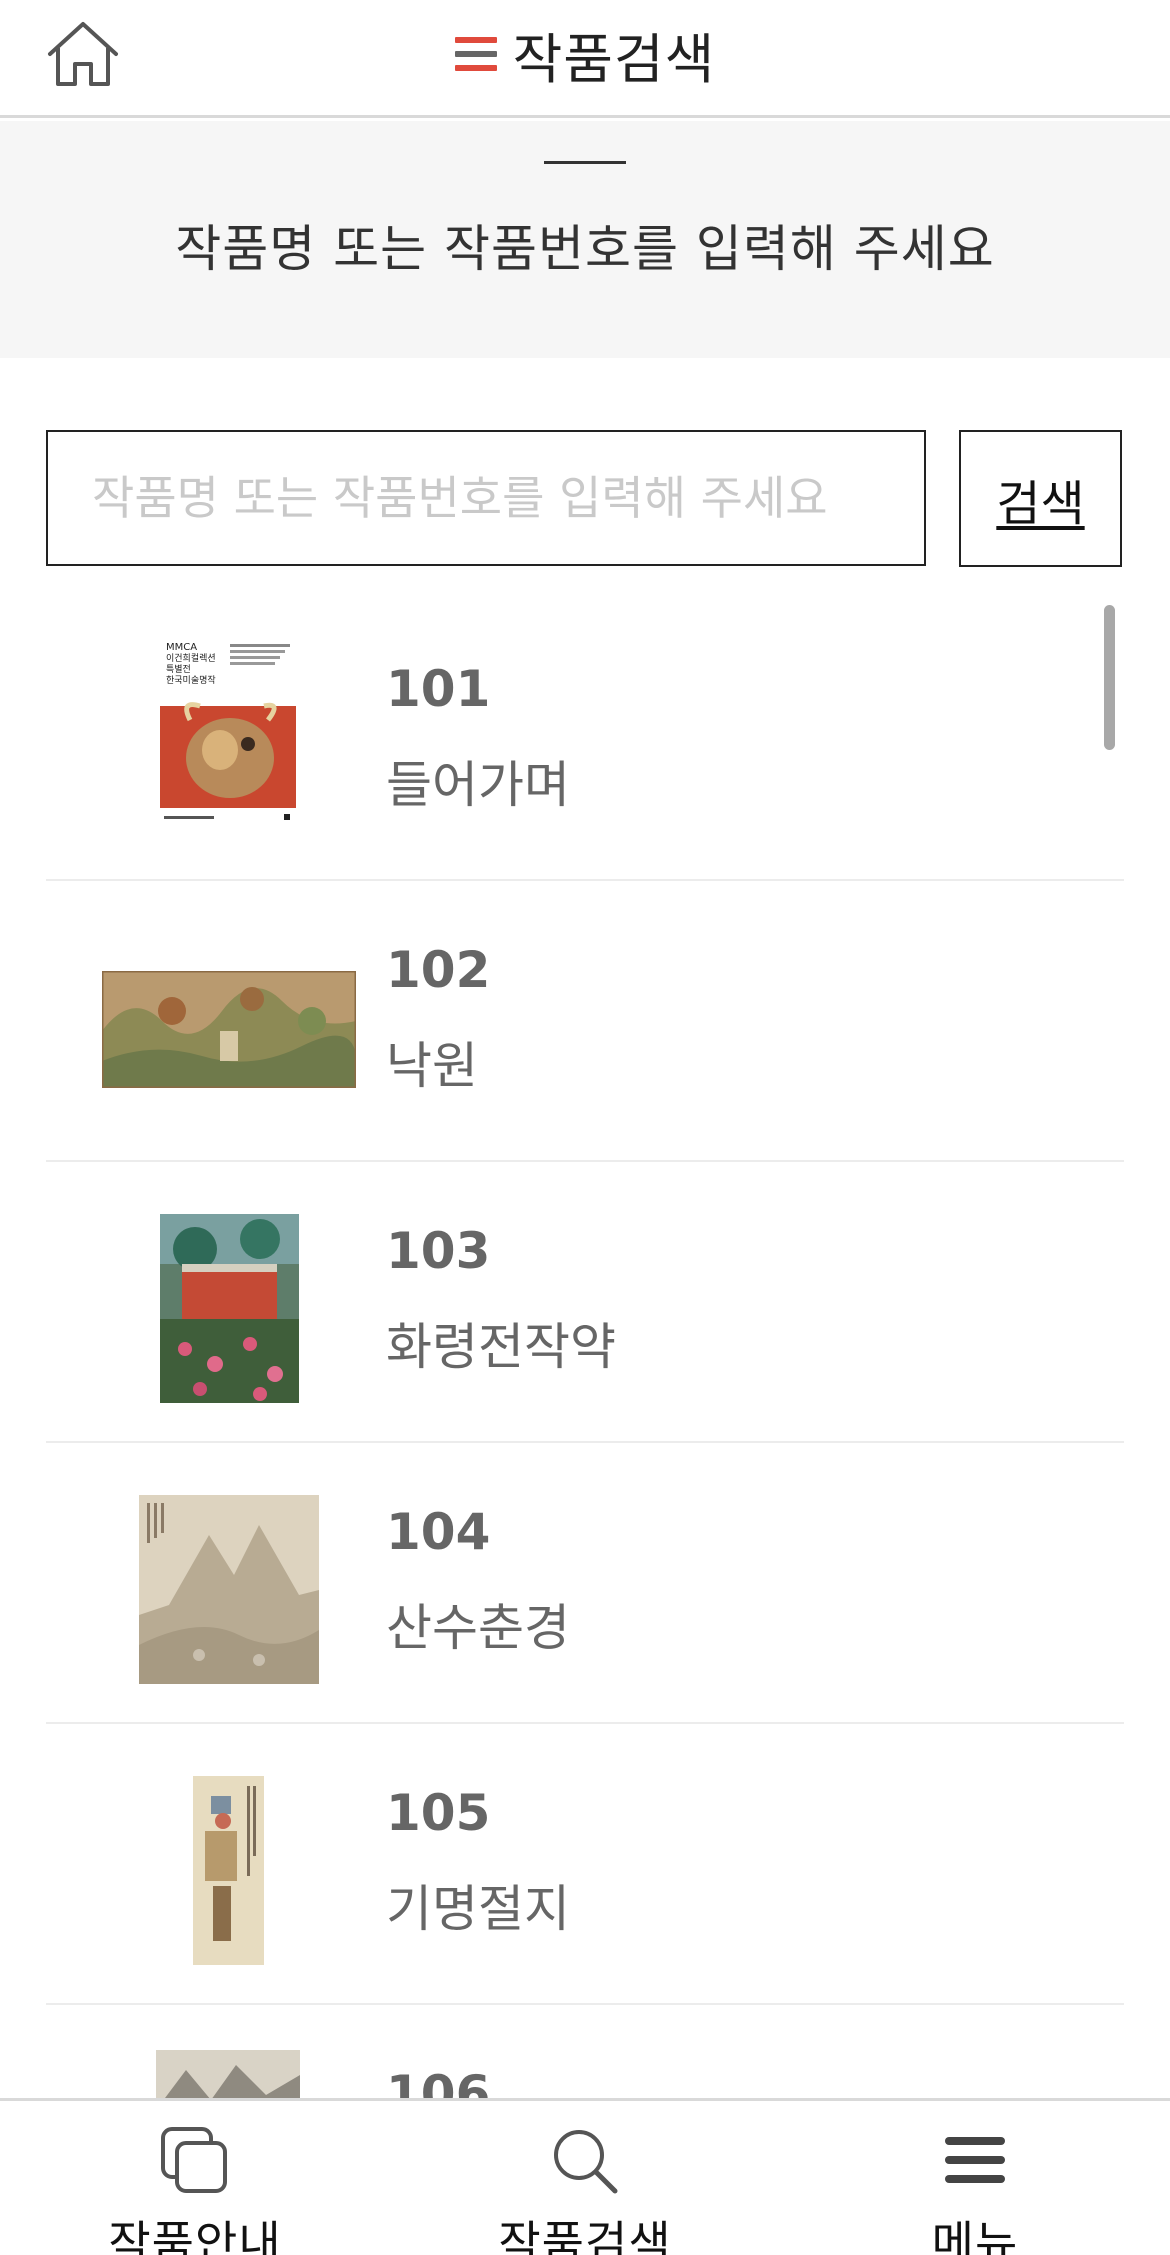 The height and width of the screenshot is (2255, 1170). What do you see at coordinates (486, 498) in the screenshot?
I see `search-input` at bounding box center [486, 498].